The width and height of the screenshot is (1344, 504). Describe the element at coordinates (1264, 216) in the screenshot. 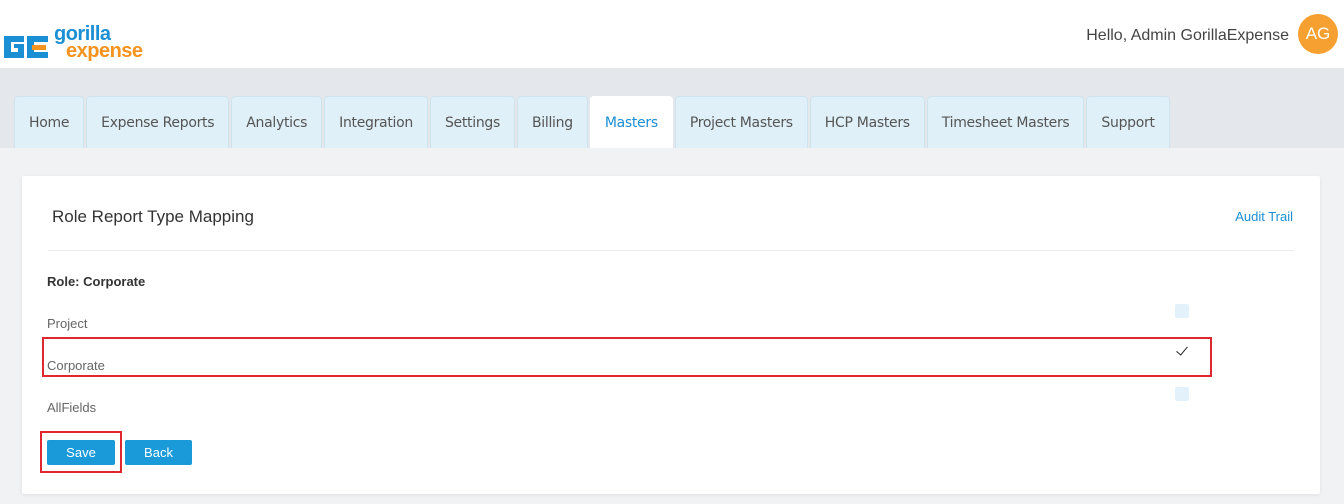

I see `audit-trail-link: Audit Trail` at that location.